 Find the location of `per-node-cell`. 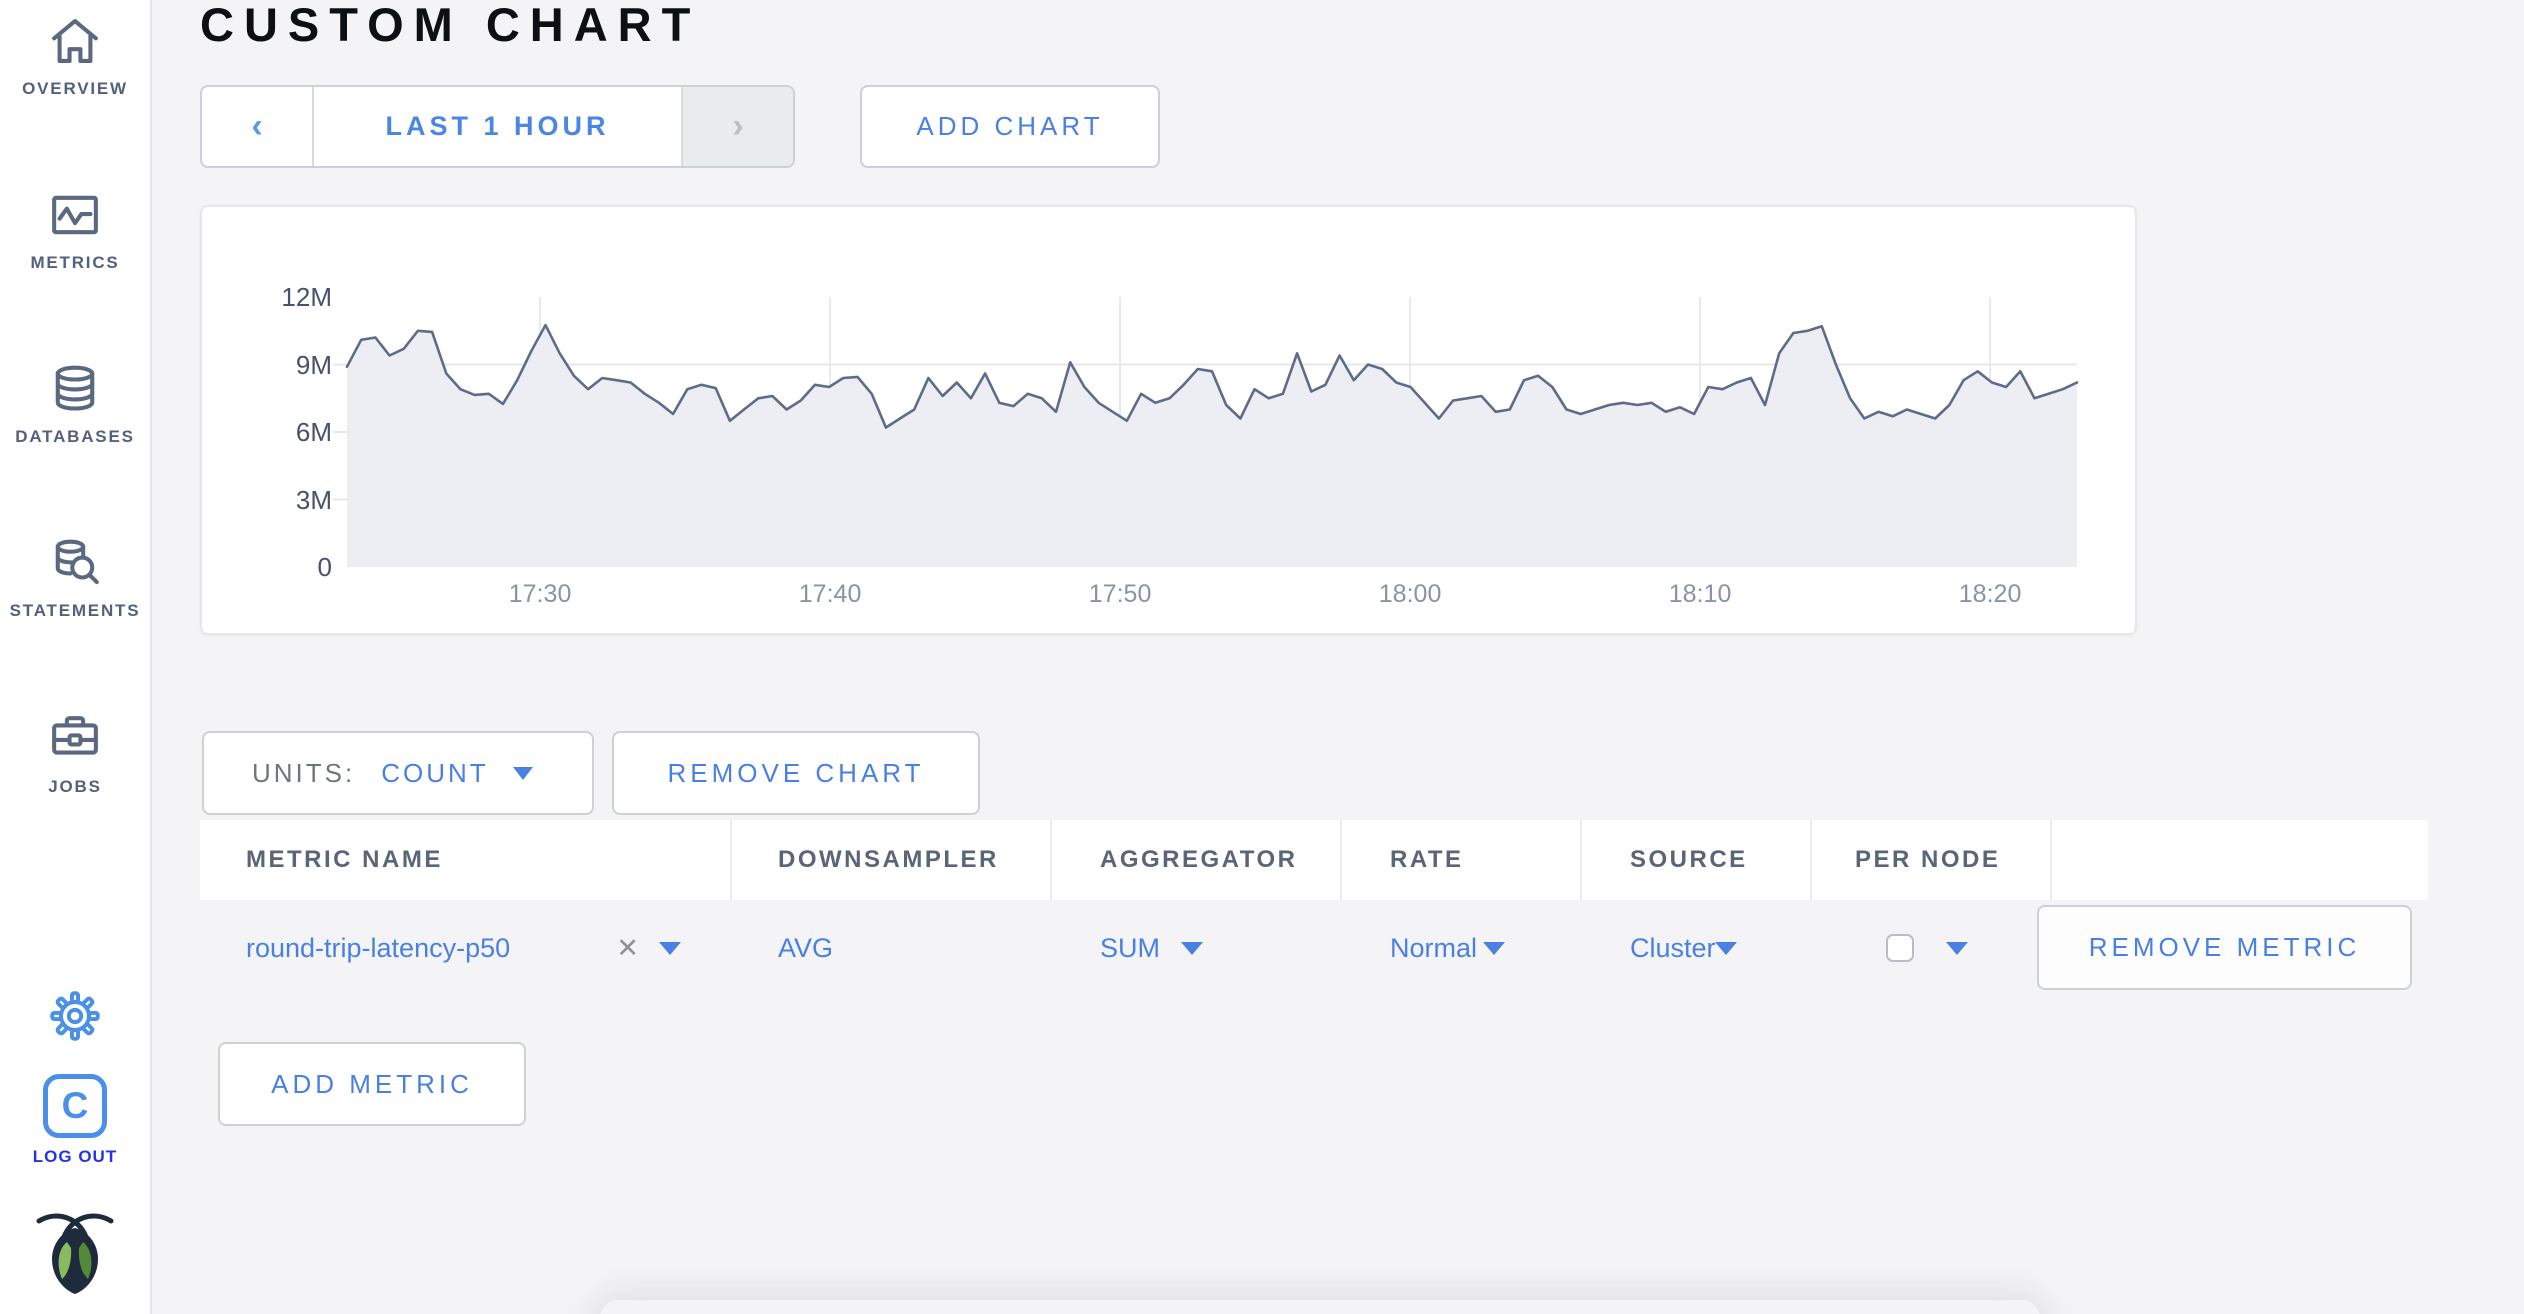

per-node-cell is located at coordinates (1961, 948).